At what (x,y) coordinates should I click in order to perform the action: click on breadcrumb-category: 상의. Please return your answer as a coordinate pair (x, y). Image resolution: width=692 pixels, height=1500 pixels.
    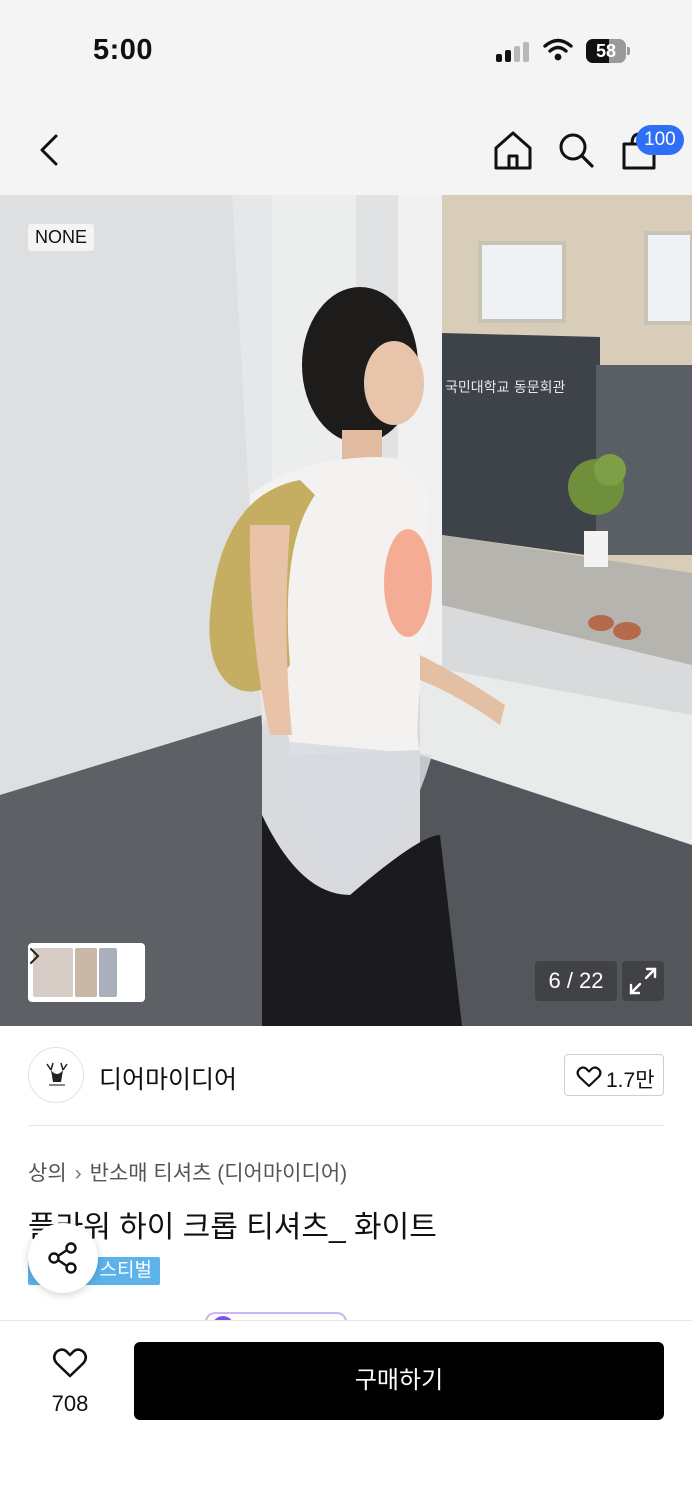
    Looking at the image, I should click on (47, 1173).